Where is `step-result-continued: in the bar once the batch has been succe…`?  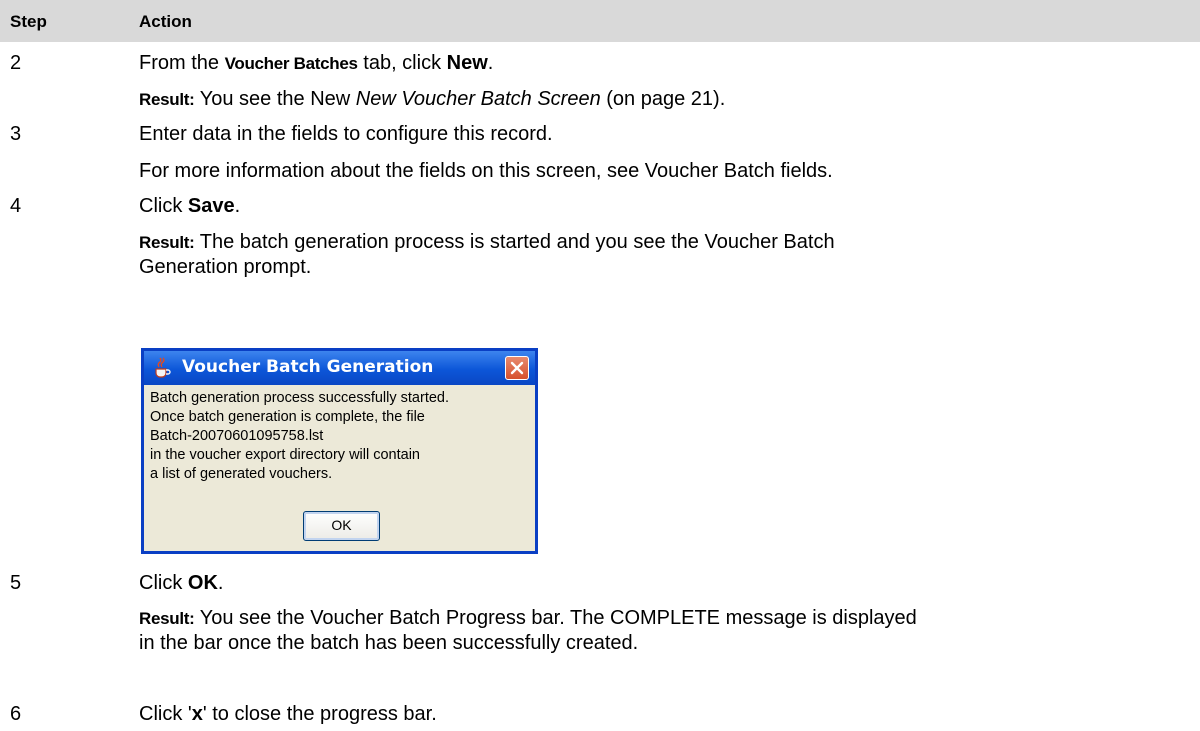
step-result-continued: in the bar once the batch has been succe… is located at coordinates (389, 643).